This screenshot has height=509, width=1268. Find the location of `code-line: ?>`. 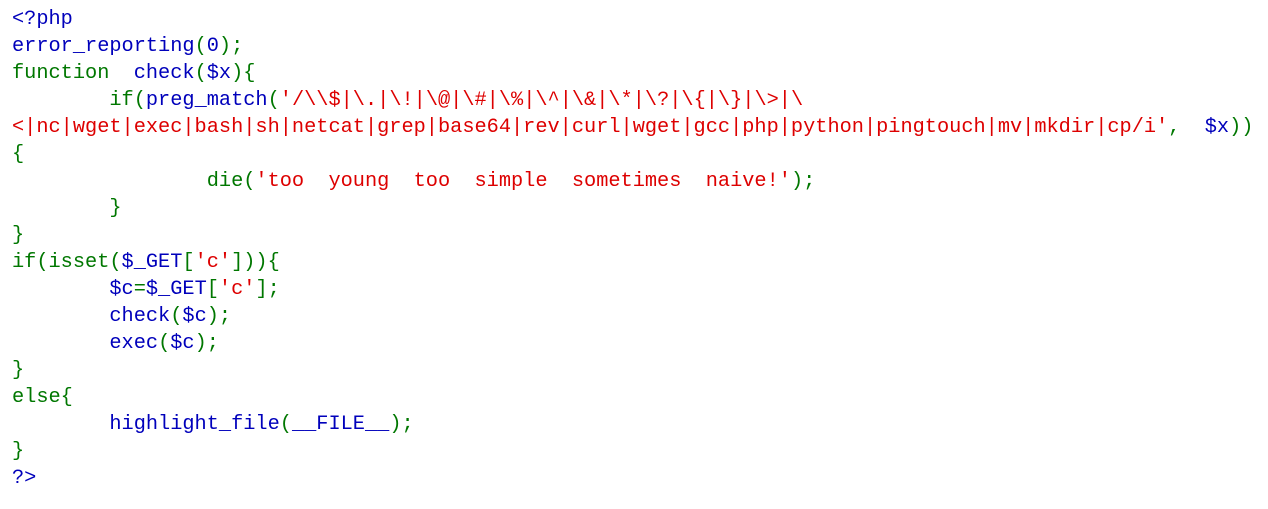

code-line: ?> is located at coordinates (640, 478).